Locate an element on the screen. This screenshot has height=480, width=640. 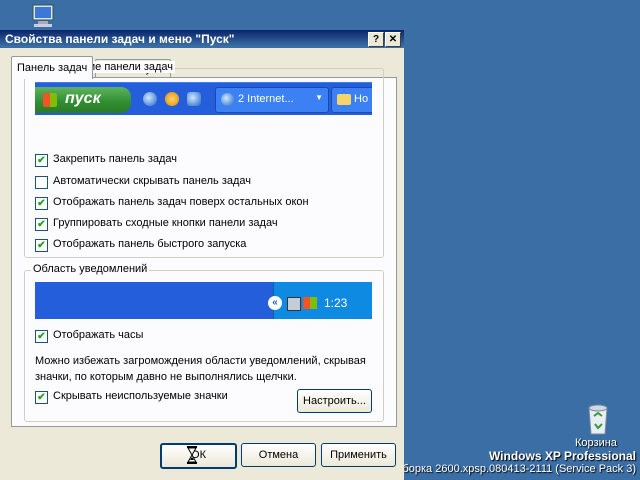
show-desktop-icon is located at coordinates (194, 99).